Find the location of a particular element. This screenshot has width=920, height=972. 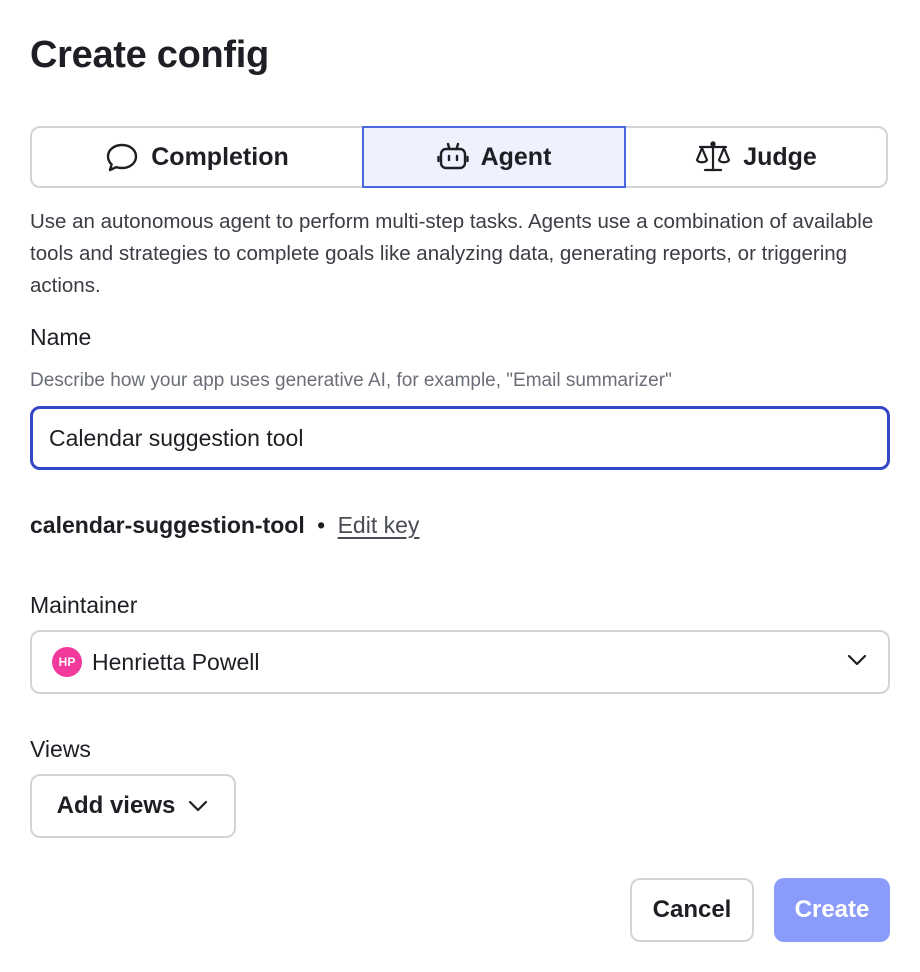

cancel-button: Cancel is located at coordinates (692, 910).